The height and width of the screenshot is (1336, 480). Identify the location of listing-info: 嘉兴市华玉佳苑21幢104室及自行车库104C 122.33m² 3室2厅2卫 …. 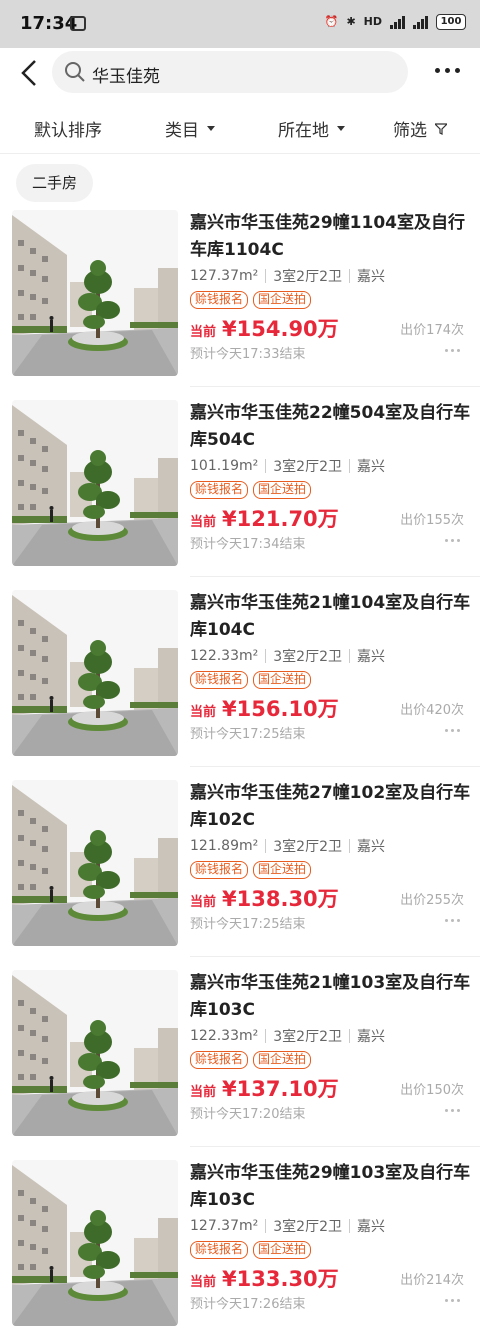
(332, 666).